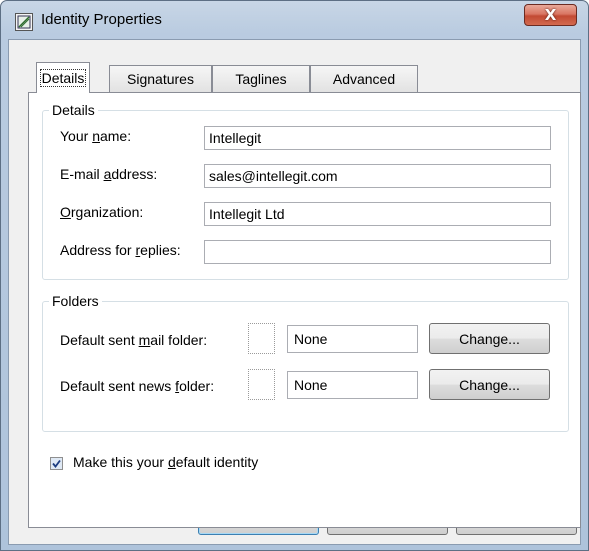  What do you see at coordinates (109, 174) in the screenshot?
I see `email-address-label: E-mail address:` at bounding box center [109, 174].